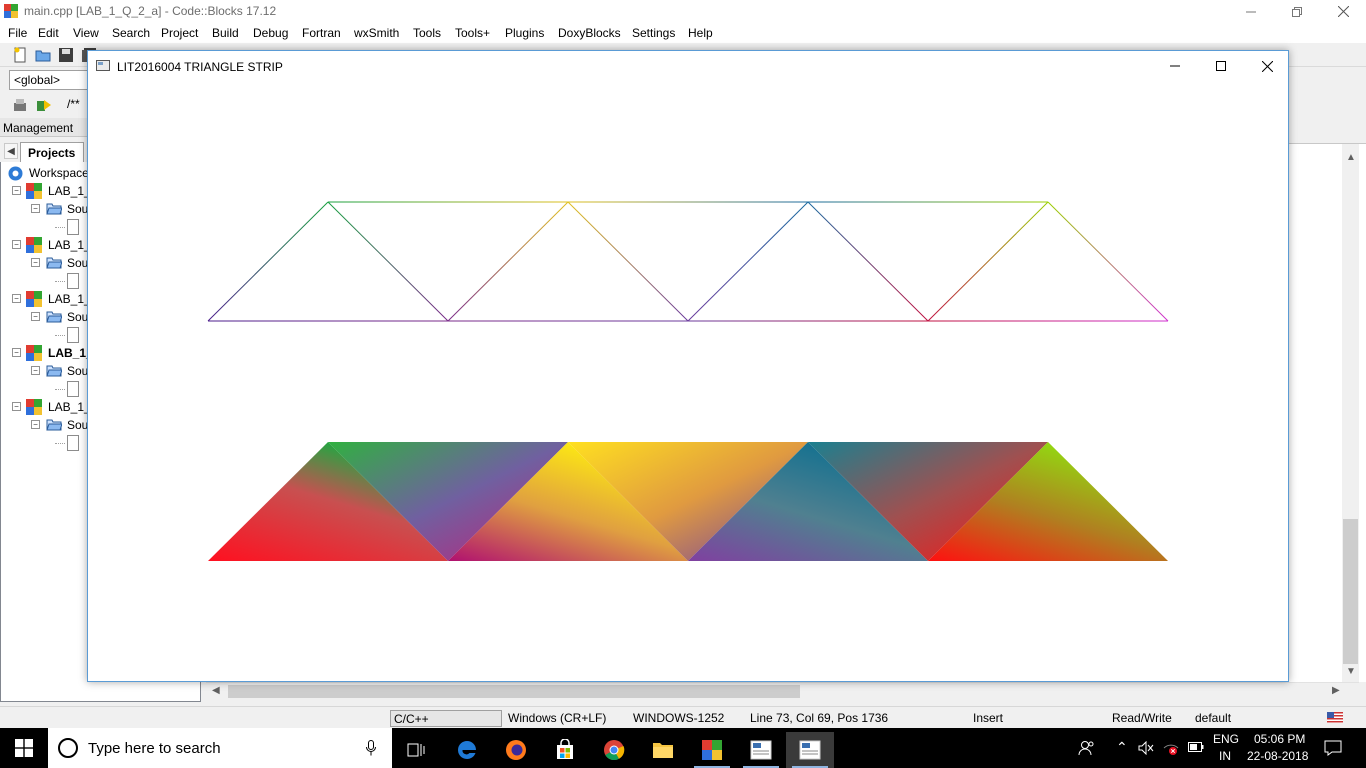 This screenshot has height=768, width=1366. I want to click on taskbar-codeblocks, so click(712, 750).